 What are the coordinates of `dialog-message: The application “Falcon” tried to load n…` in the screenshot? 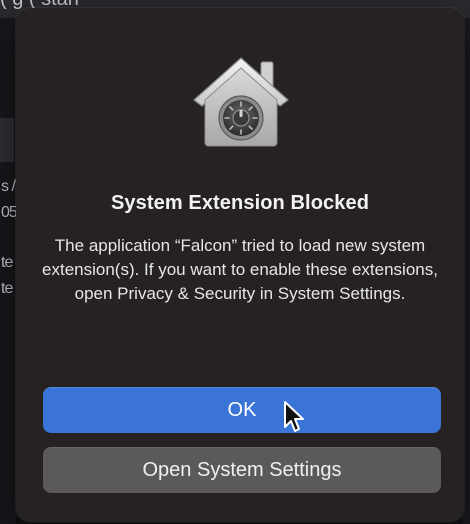 It's located at (240, 269).